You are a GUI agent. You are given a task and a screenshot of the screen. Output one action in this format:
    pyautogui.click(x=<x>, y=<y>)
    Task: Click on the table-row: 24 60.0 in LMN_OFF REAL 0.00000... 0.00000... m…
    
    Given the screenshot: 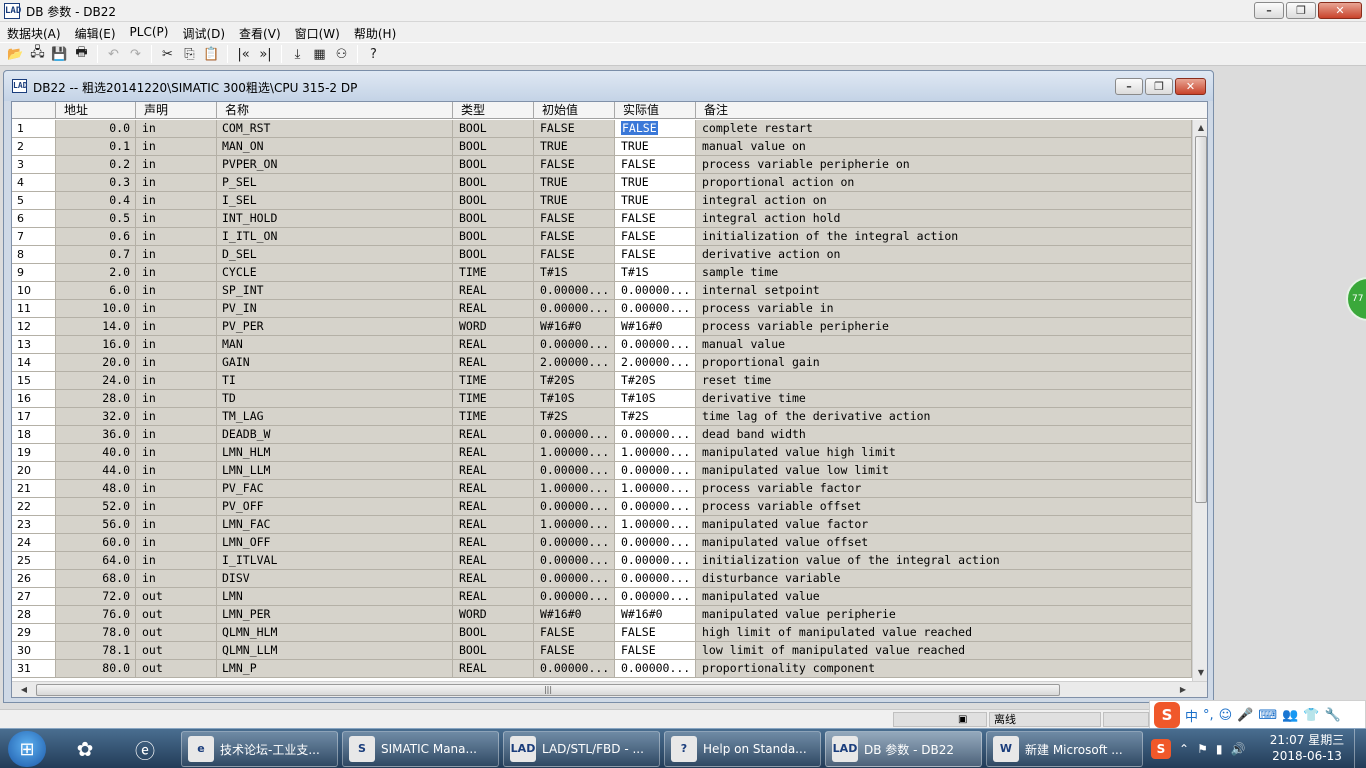 What is the action you would take?
    pyautogui.click(x=602, y=543)
    